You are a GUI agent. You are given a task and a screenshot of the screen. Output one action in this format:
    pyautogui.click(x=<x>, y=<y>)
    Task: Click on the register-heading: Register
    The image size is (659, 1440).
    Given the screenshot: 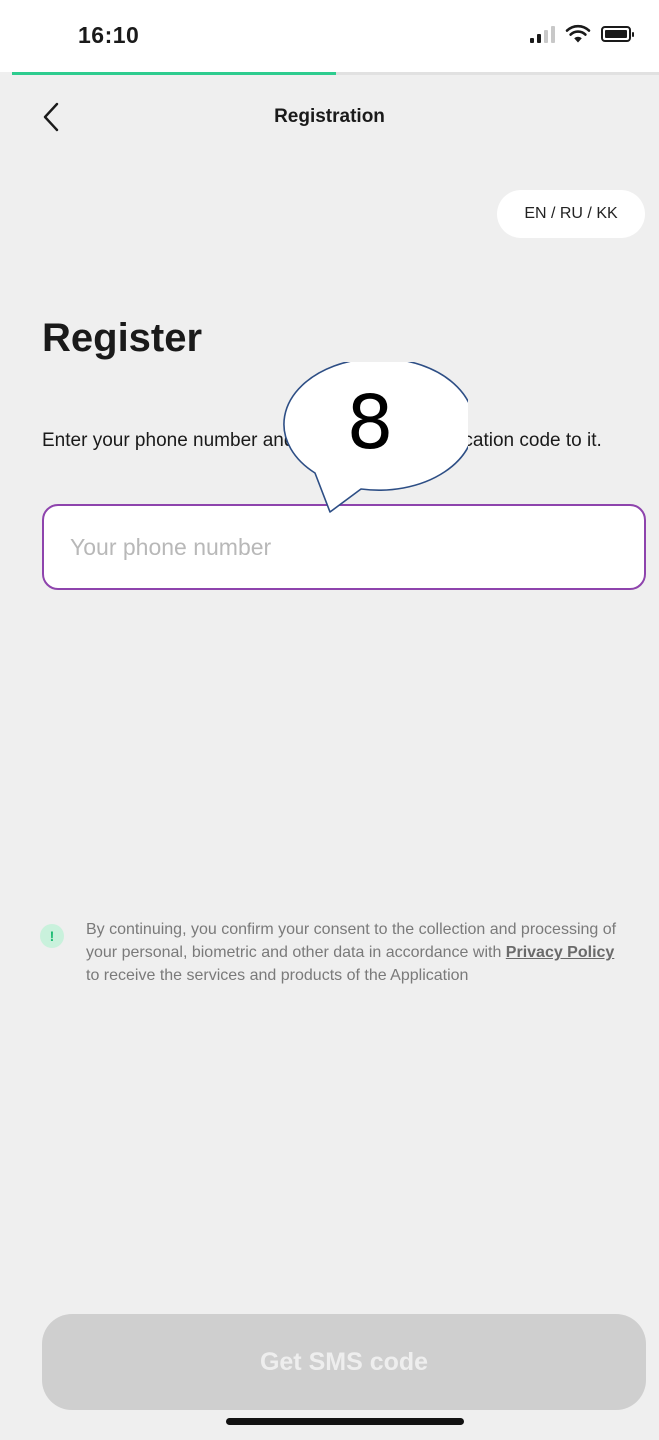 What is the action you would take?
    pyautogui.click(x=122, y=338)
    